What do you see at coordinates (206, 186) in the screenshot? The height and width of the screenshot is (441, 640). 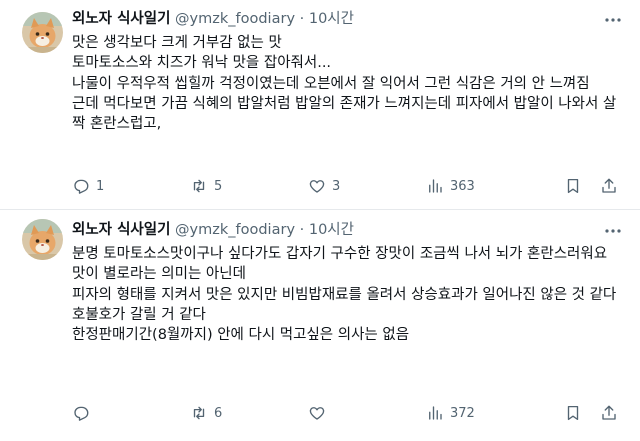 I see `retweet-button: 5` at bounding box center [206, 186].